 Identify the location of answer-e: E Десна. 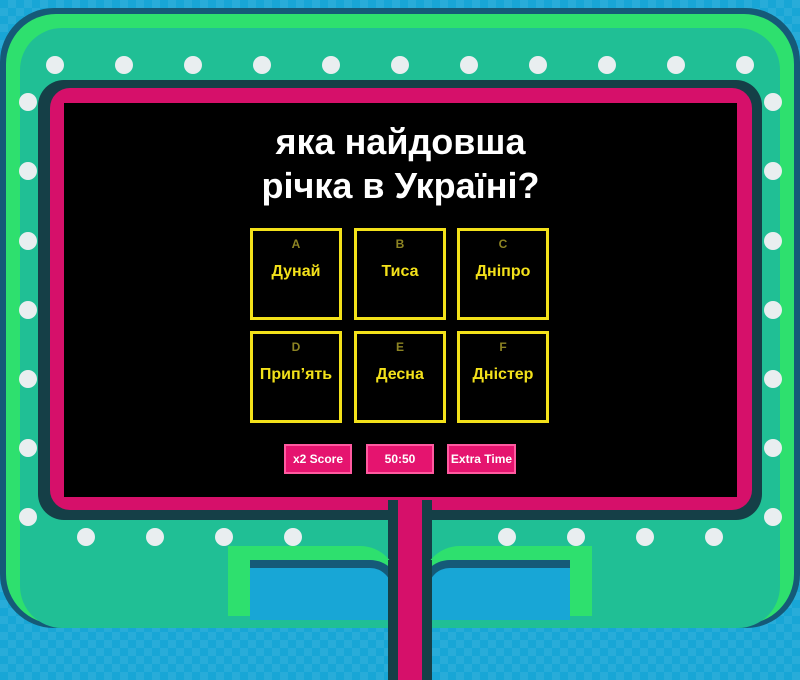
(400, 377).